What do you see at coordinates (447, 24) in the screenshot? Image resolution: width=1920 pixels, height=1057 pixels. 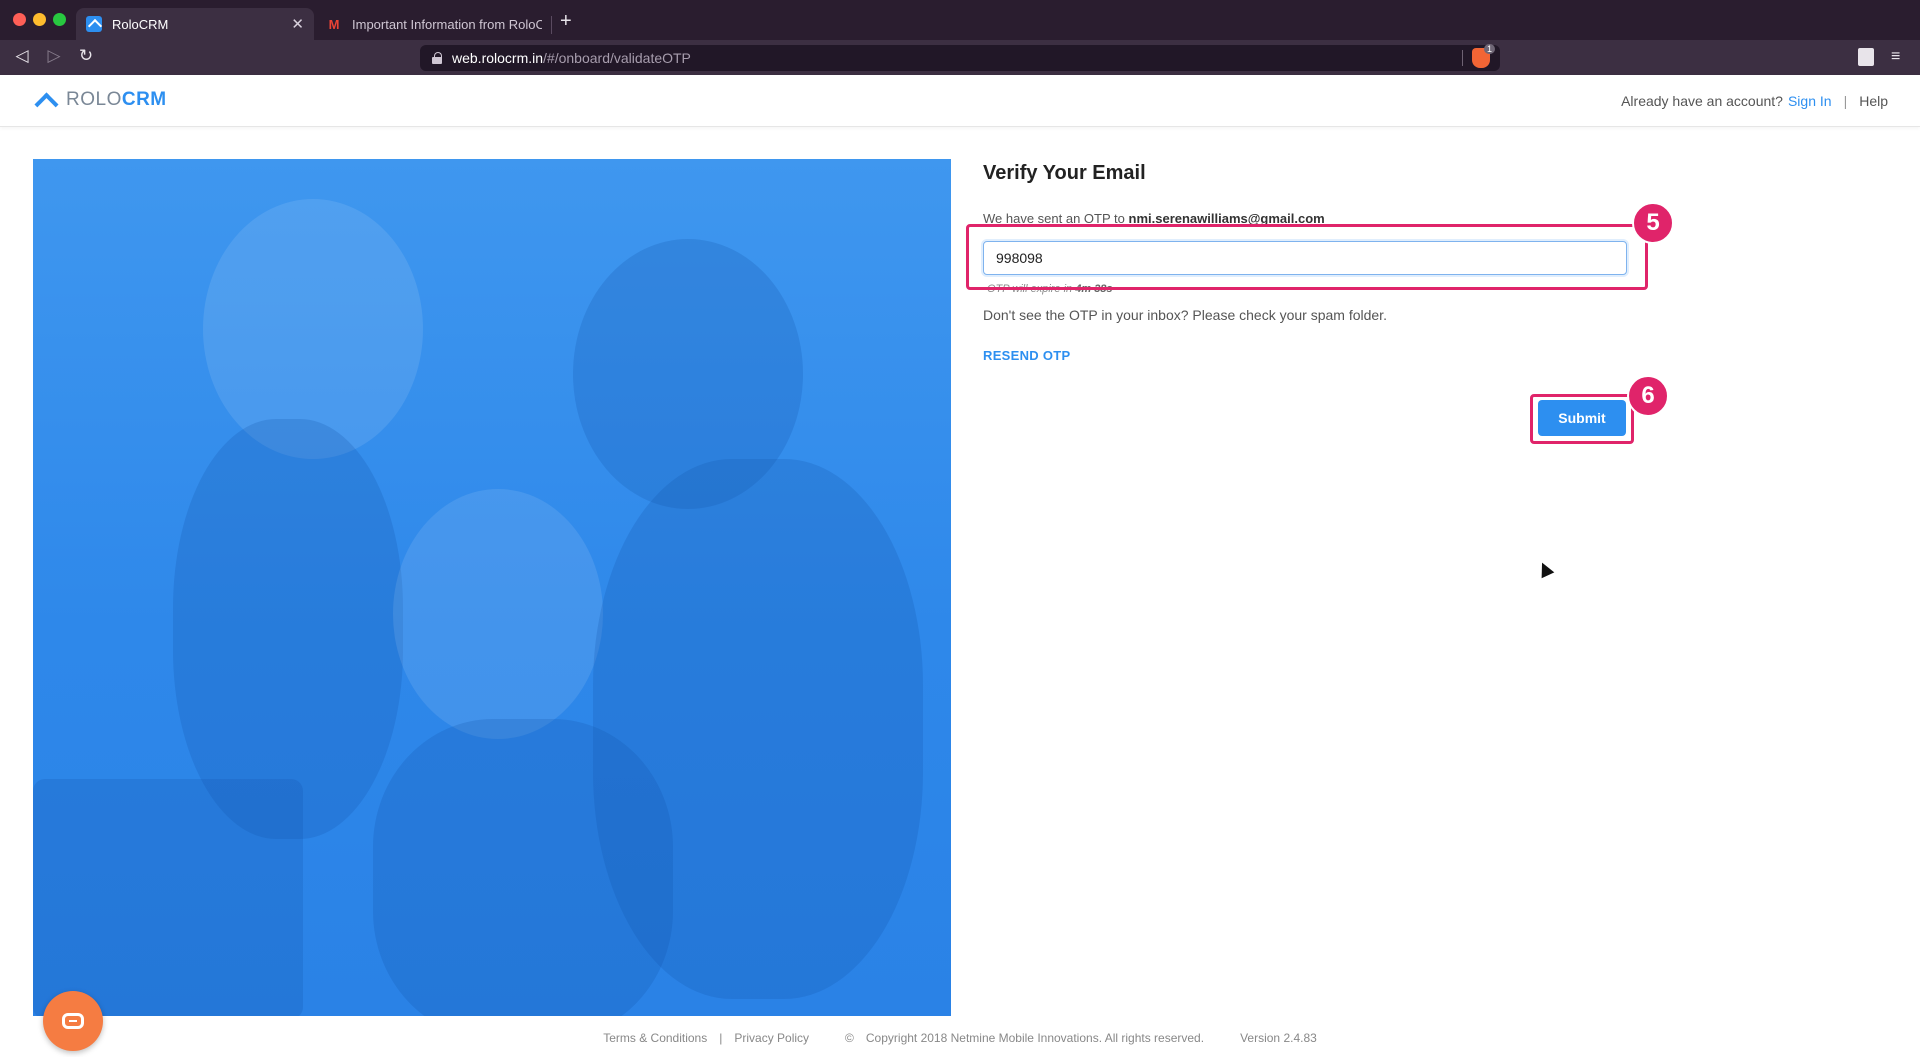 I see `tab-title: Important Information from RoloCRM` at bounding box center [447, 24].